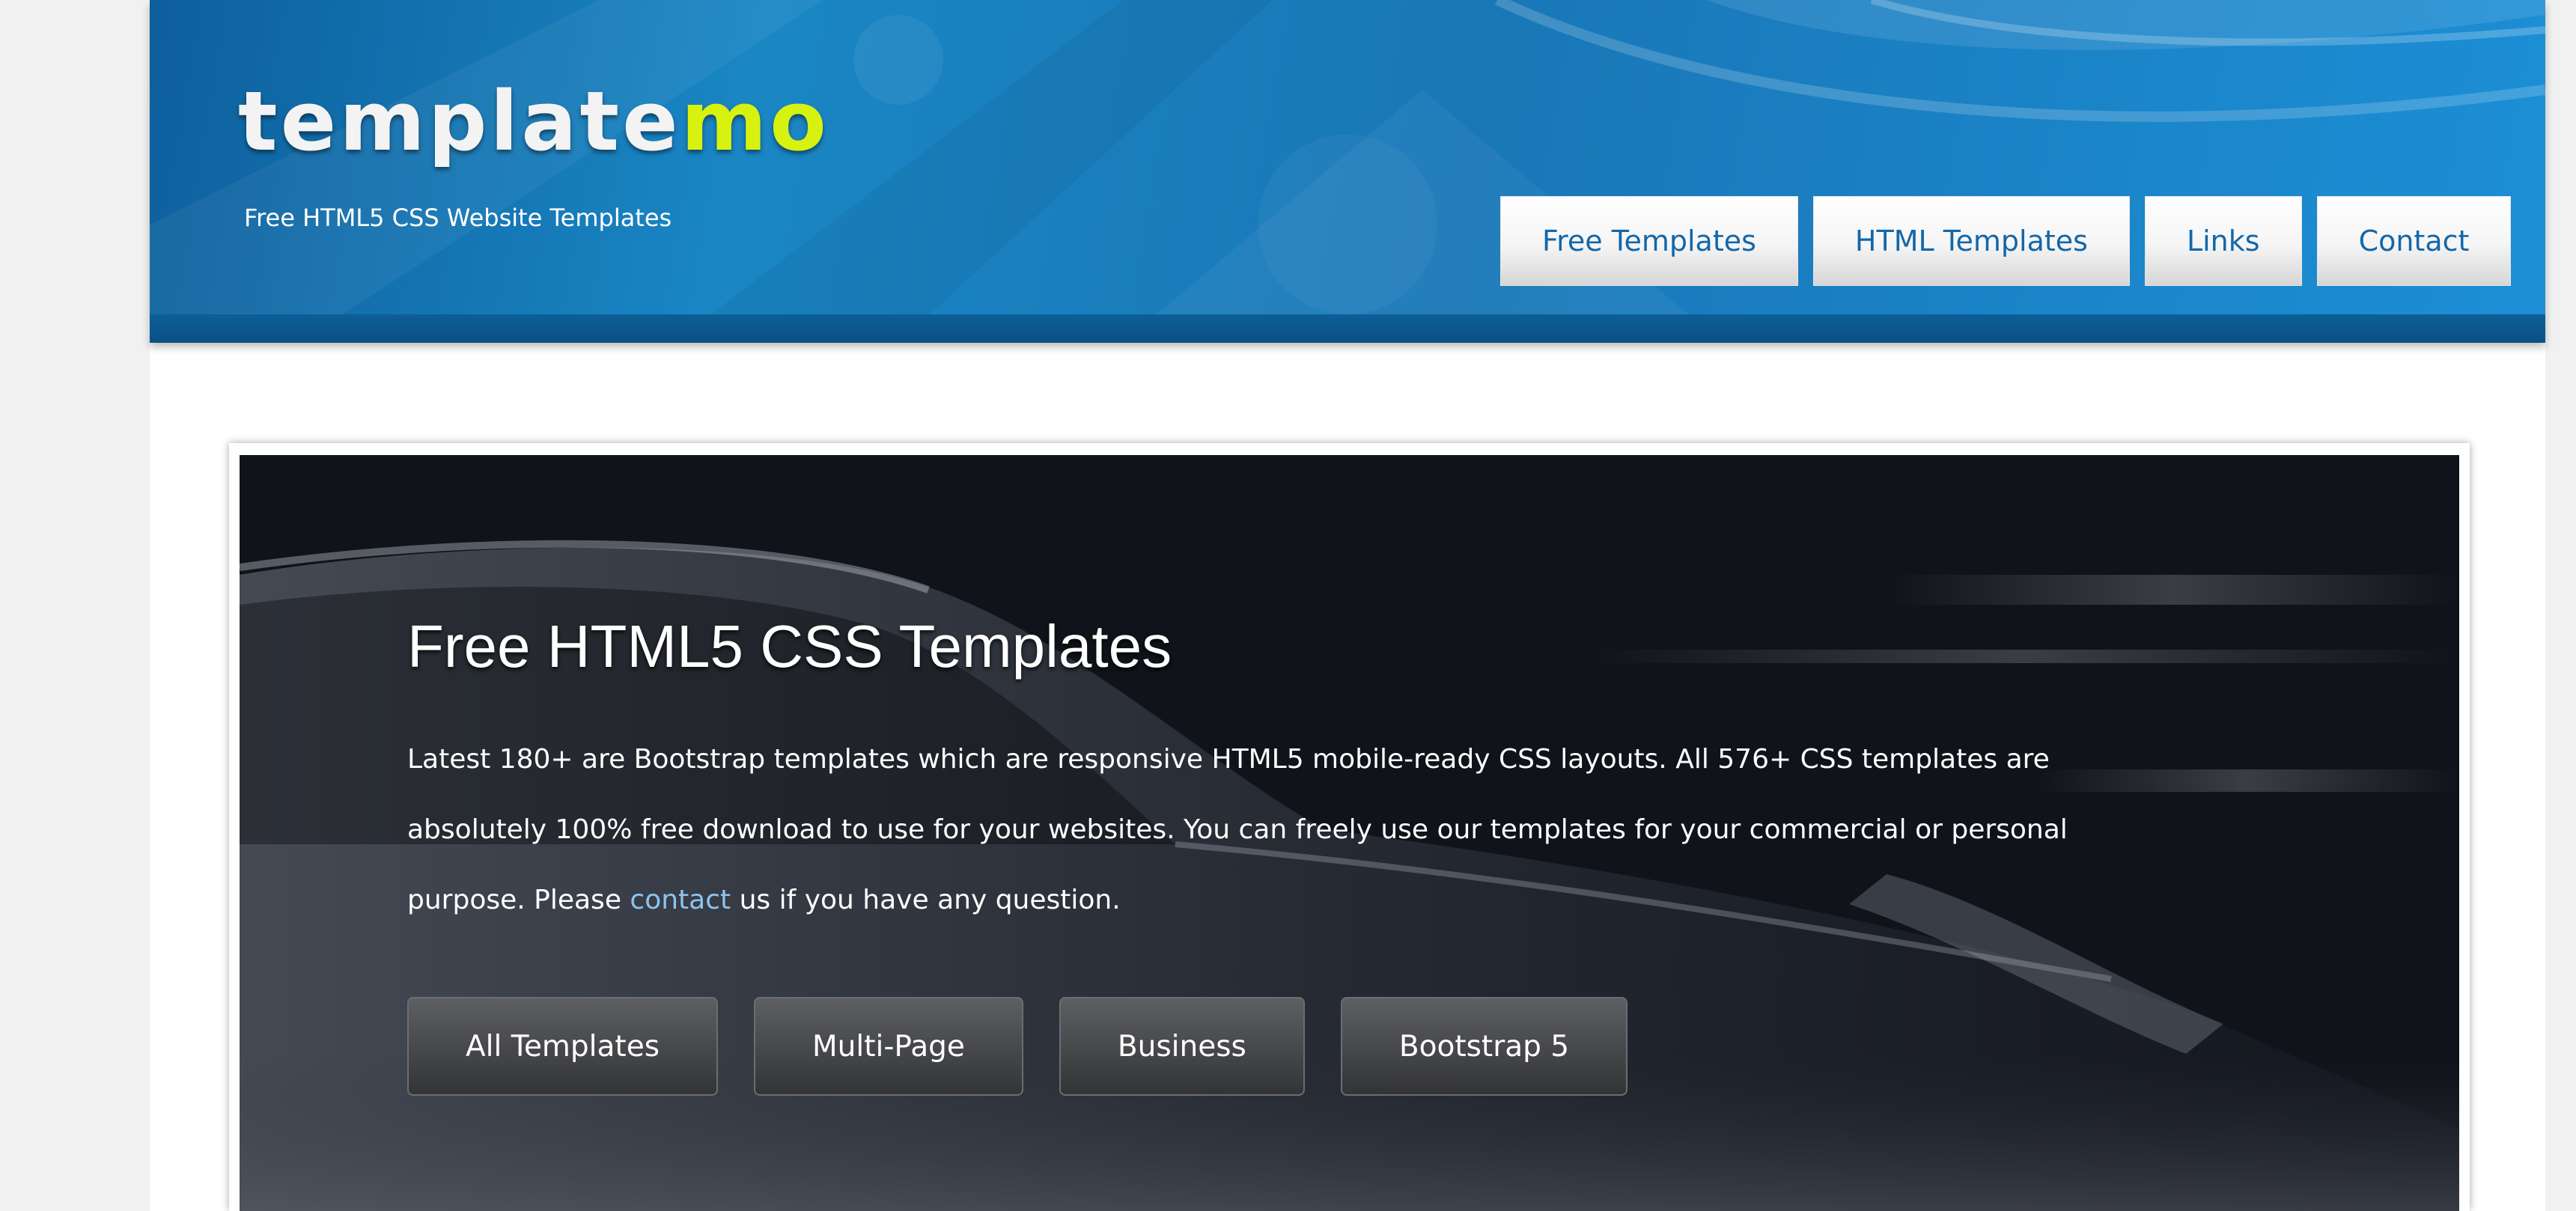  What do you see at coordinates (2223, 241) in the screenshot?
I see `nav-links: Links` at bounding box center [2223, 241].